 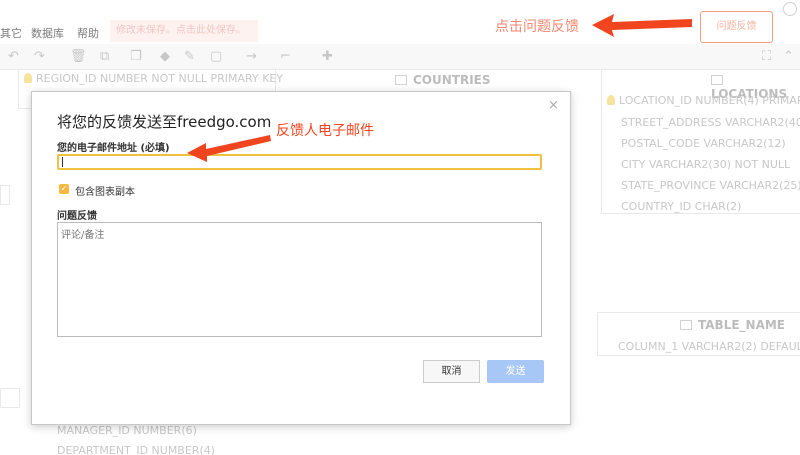 What do you see at coordinates (164, 122) in the screenshot?
I see `dialog-title: 将您的反馈发送至freedgo.com` at bounding box center [164, 122].